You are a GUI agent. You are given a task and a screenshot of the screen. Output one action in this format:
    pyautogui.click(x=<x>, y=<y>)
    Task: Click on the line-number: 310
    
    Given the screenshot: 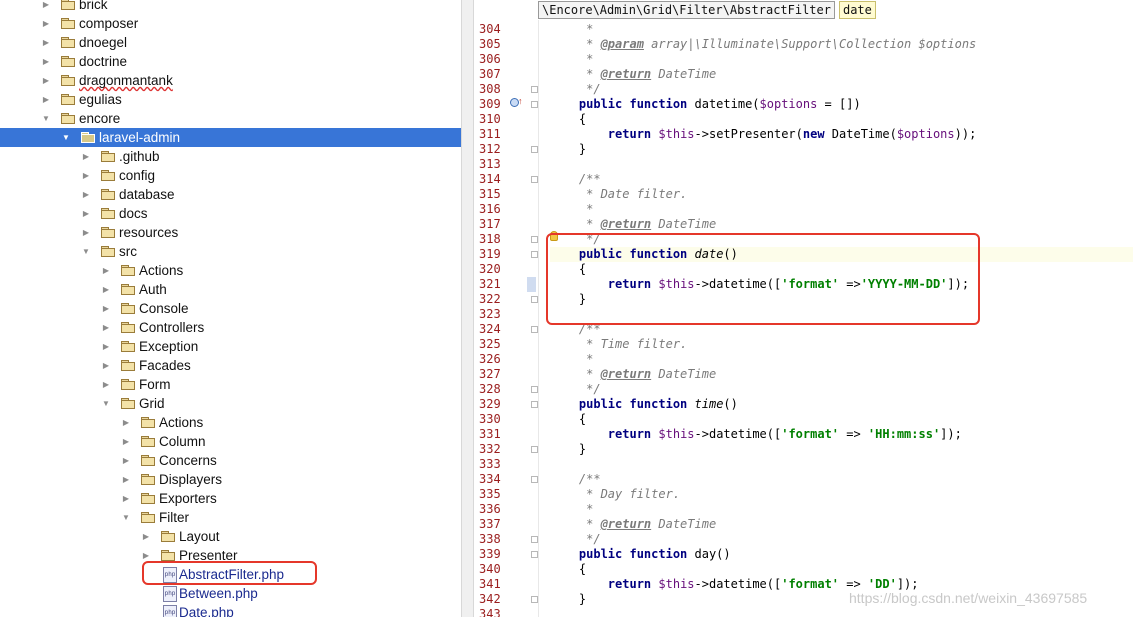 What is the action you would take?
    pyautogui.click(x=490, y=119)
    